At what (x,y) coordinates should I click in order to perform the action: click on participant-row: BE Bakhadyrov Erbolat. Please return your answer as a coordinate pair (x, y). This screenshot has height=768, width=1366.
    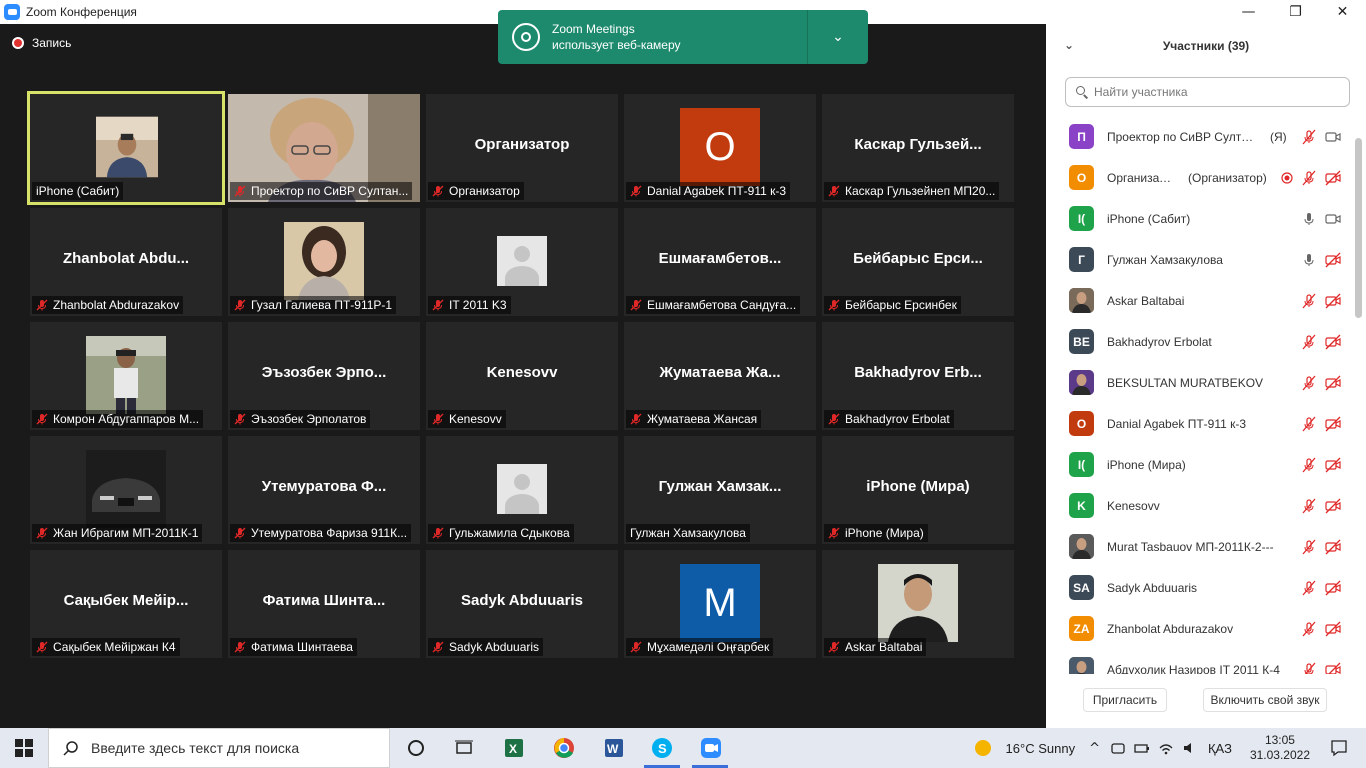
    Looking at the image, I should click on (1201, 341).